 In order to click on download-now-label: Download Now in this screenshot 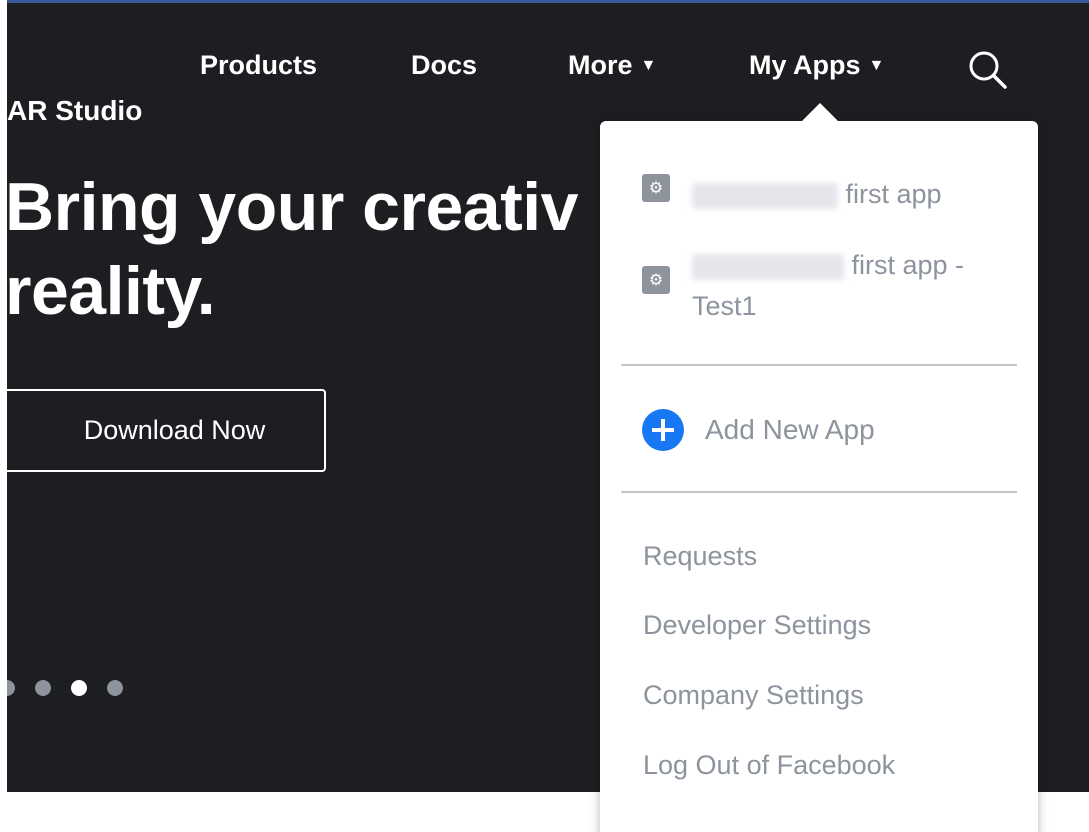, I will do `click(174, 430)`.